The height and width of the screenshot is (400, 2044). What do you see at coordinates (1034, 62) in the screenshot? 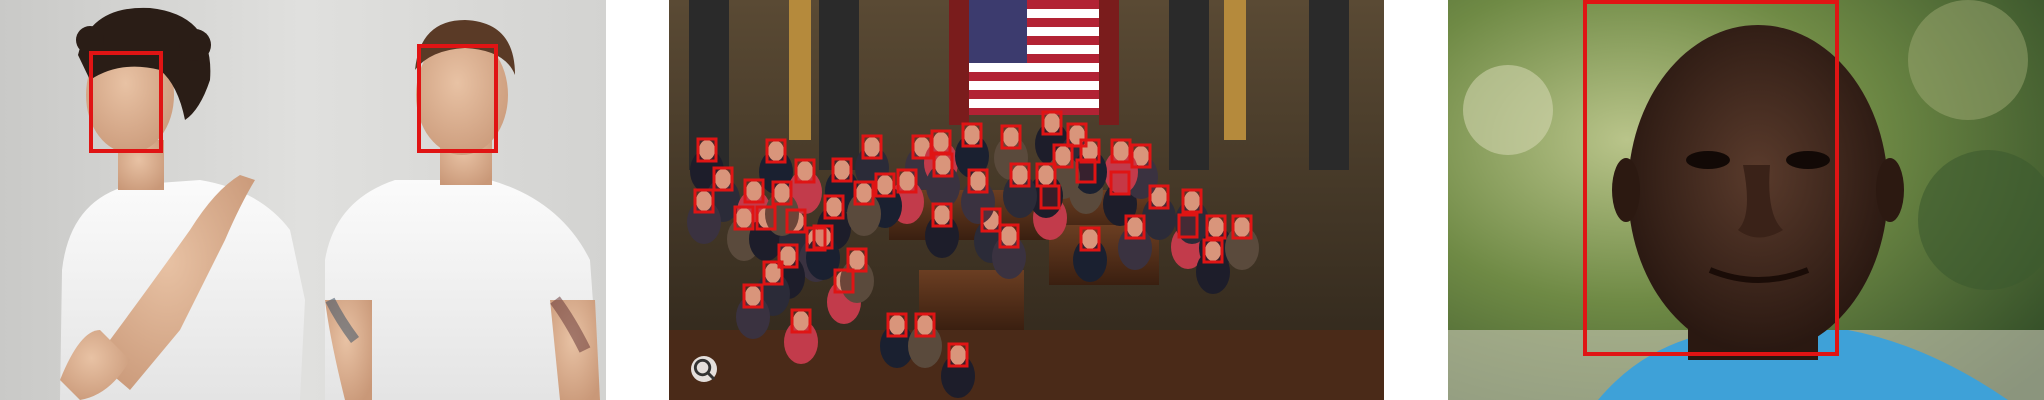
I see `american-flag` at bounding box center [1034, 62].